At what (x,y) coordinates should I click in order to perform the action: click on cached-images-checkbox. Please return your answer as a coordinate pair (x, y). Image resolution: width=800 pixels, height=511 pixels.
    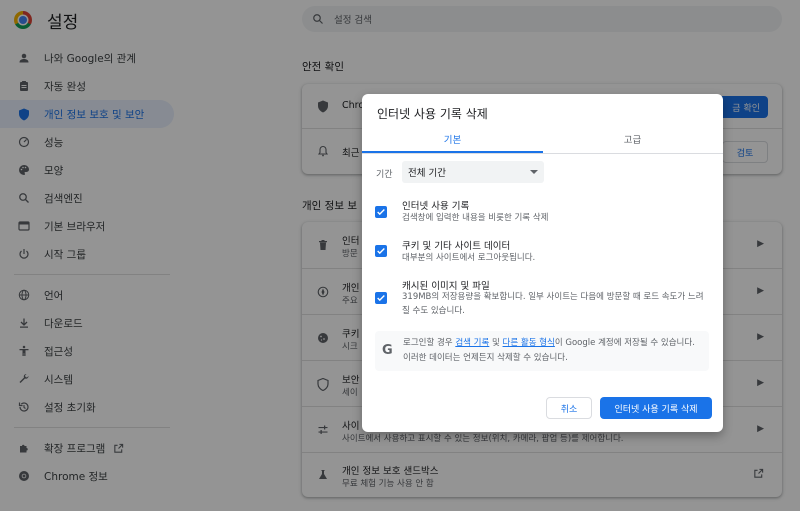
    Looking at the image, I should click on (381, 298).